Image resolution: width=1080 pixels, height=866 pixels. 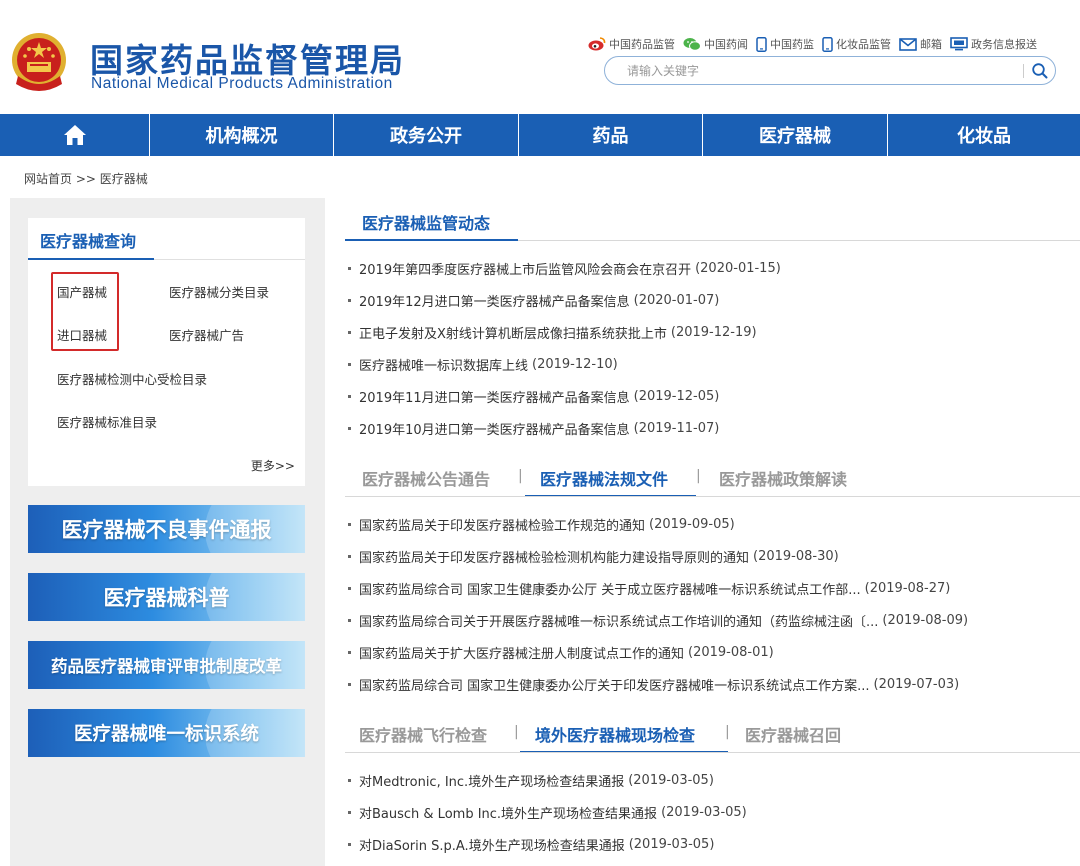 I want to click on tab-flight-inspection: 医疗器械飞行检查, so click(x=423, y=734).